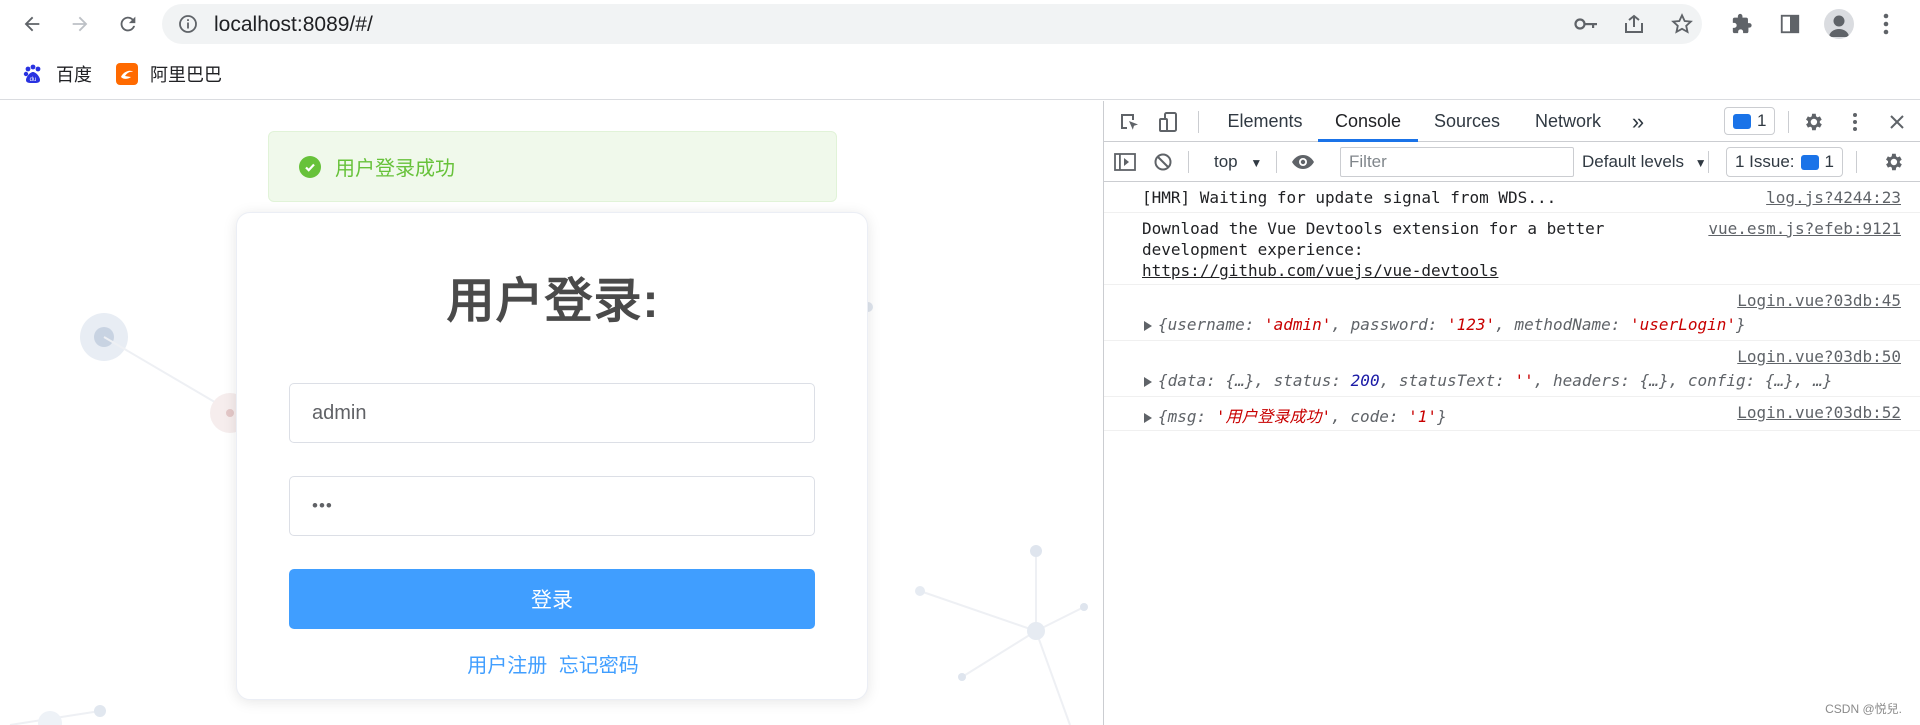 Image resolution: width=1920 pixels, height=725 pixels. Describe the element at coordinates (1253, 249) in the screenshot. I see `console-text: development experience:` at that location.